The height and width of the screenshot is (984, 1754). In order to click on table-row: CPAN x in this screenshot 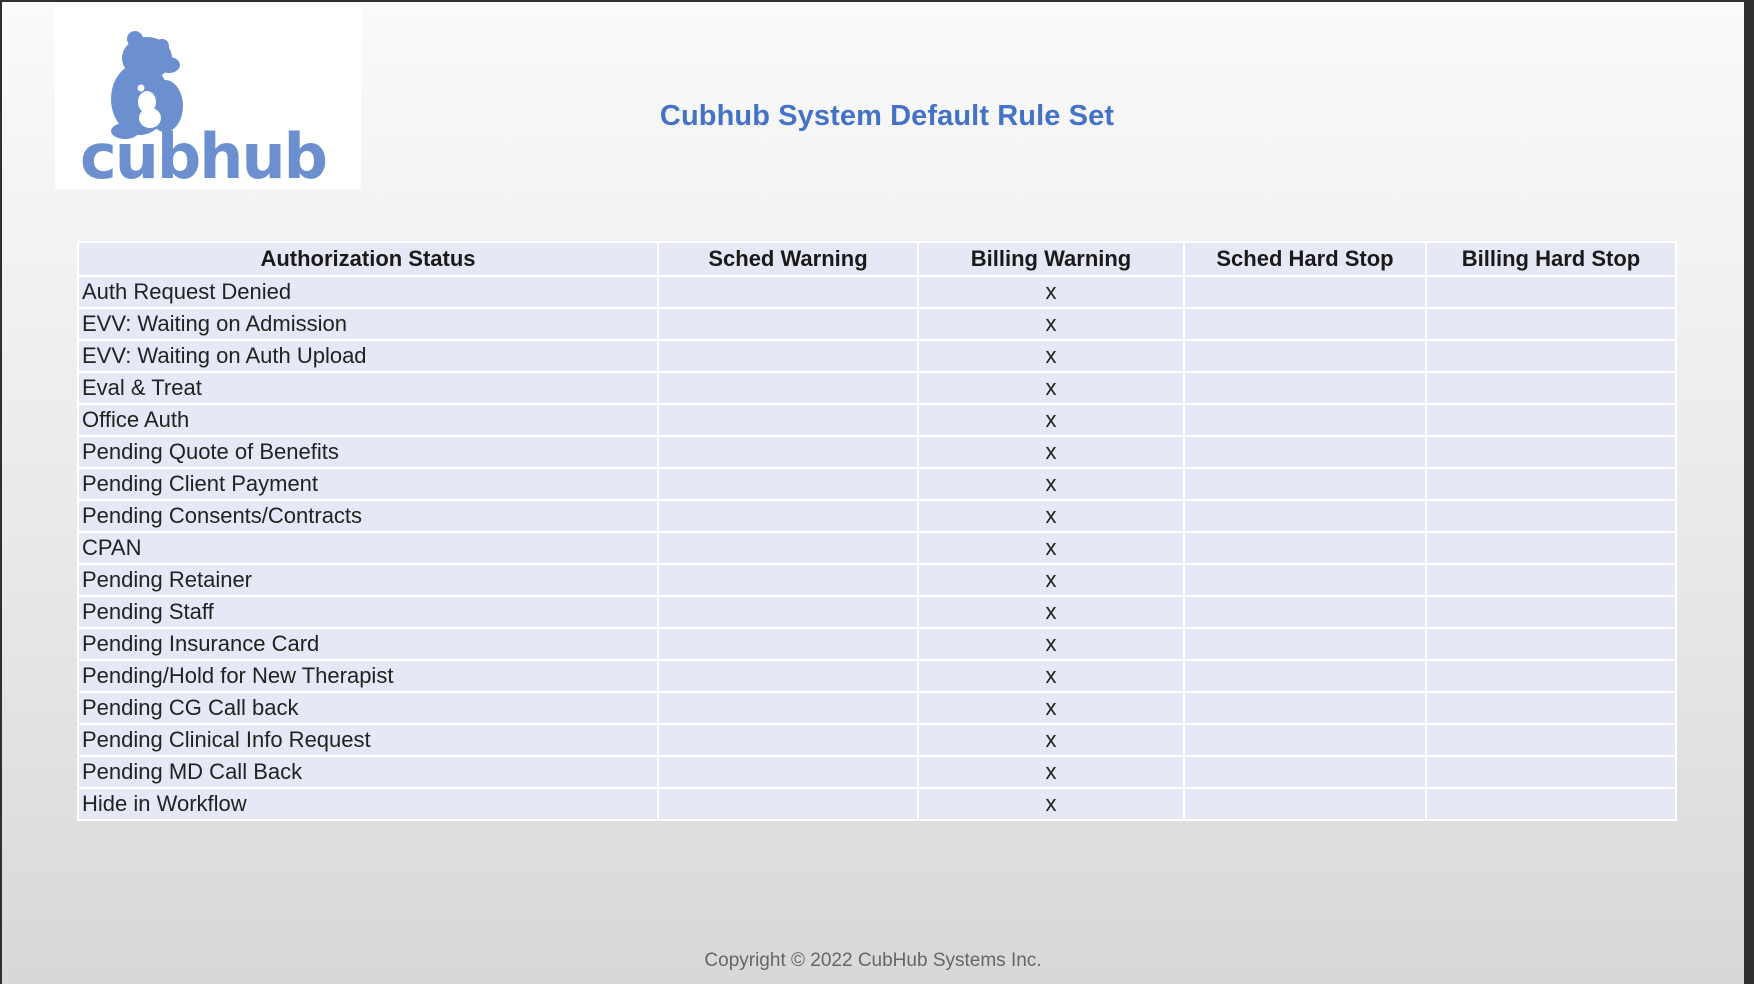, I will do `click(877, 548)`.